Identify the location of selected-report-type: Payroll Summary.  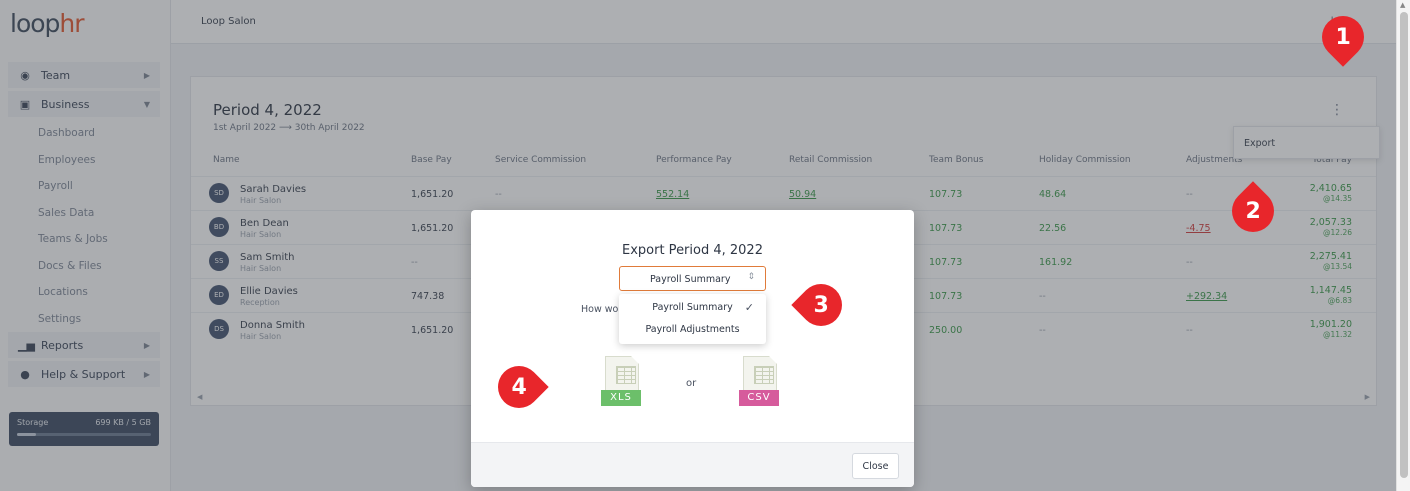
(690, 279).